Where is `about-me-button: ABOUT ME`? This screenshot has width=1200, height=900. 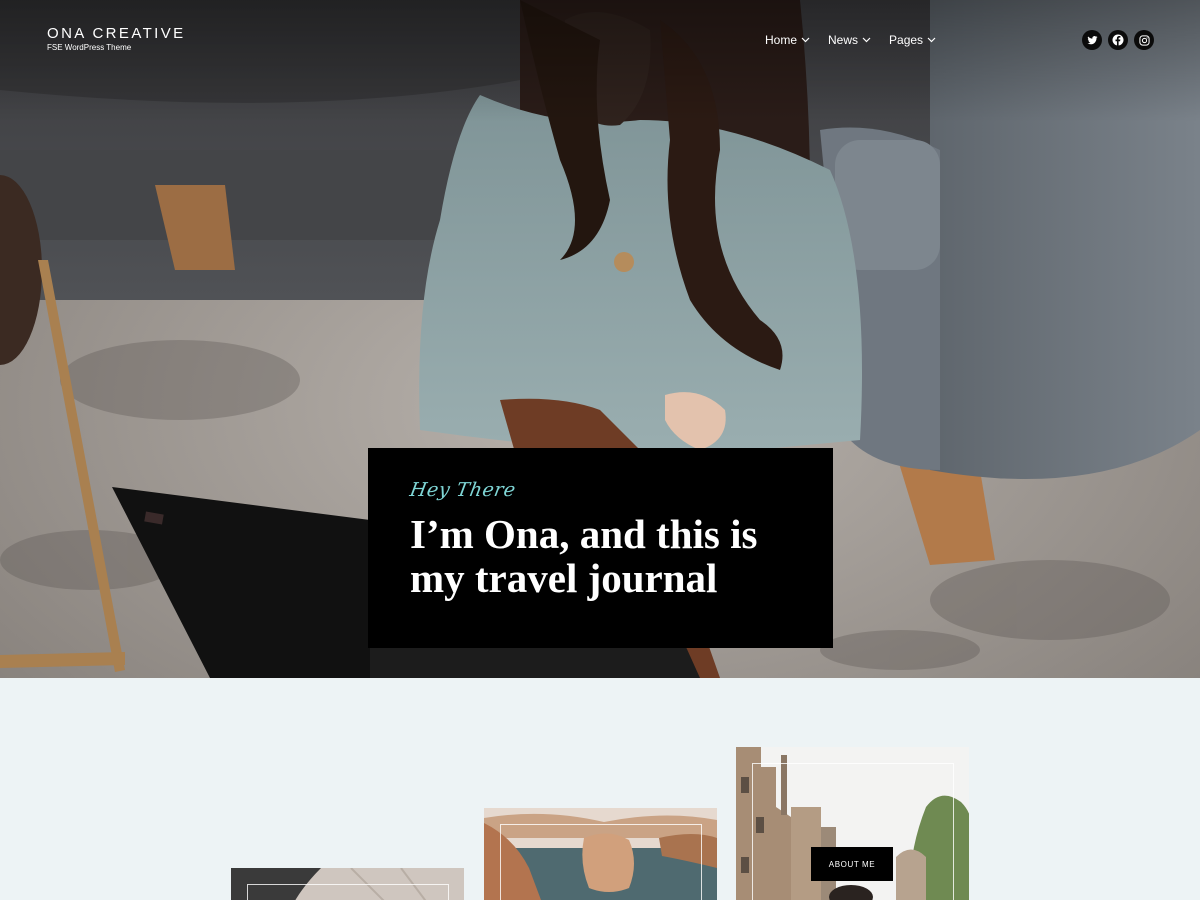
about-me-button: ABOUT ME is located at coordinates (852, 864).